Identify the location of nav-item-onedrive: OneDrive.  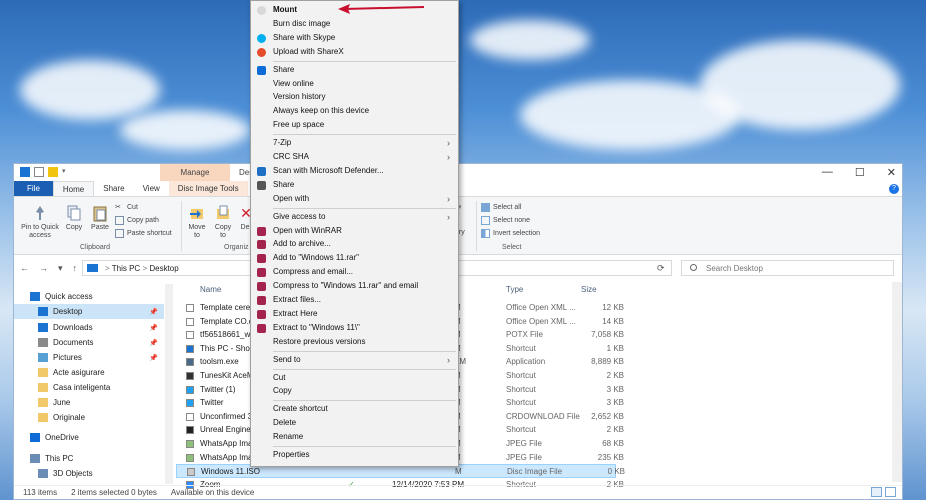
(89, 437).